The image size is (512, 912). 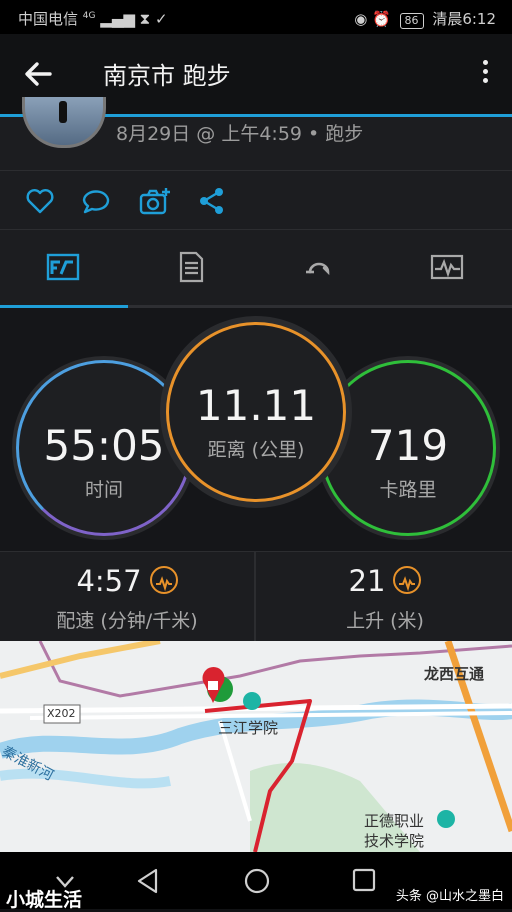 I want to click on metrics-row: 4:57 配速 (分钟/千米) 21 上升 (米), so click(x=256, y=596).